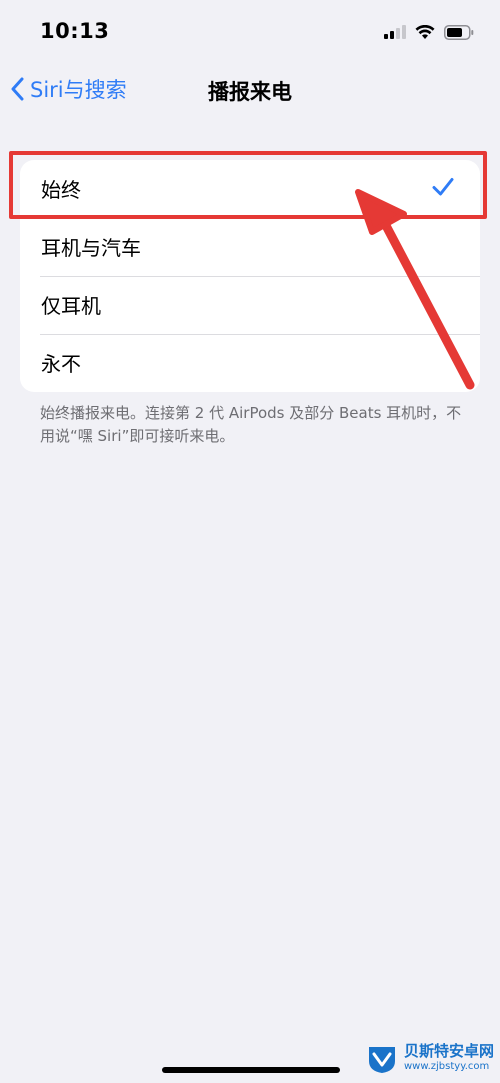 This screenshot has width=500, height=1083. What do you see at coordinates (448, 1051) in the screenshot?
I see `watermark-name: 贝斯特安卓网` at bounding box center [448, 1051].